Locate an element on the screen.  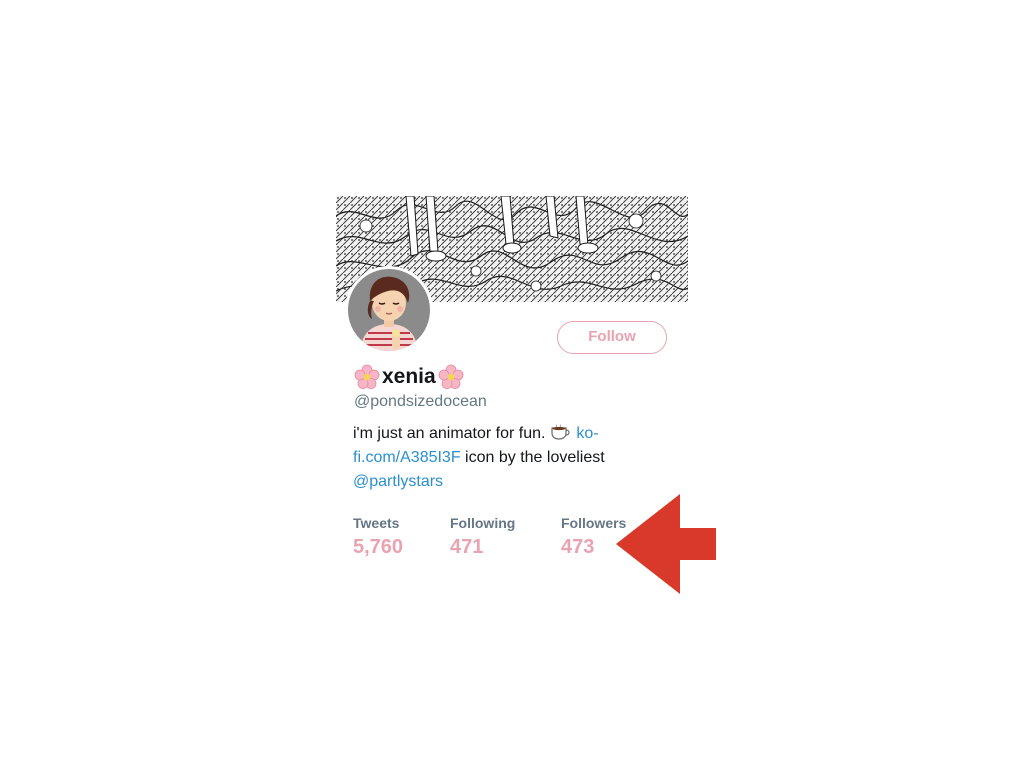
stat-value: 5,760 is located at coordinates (378, 547).